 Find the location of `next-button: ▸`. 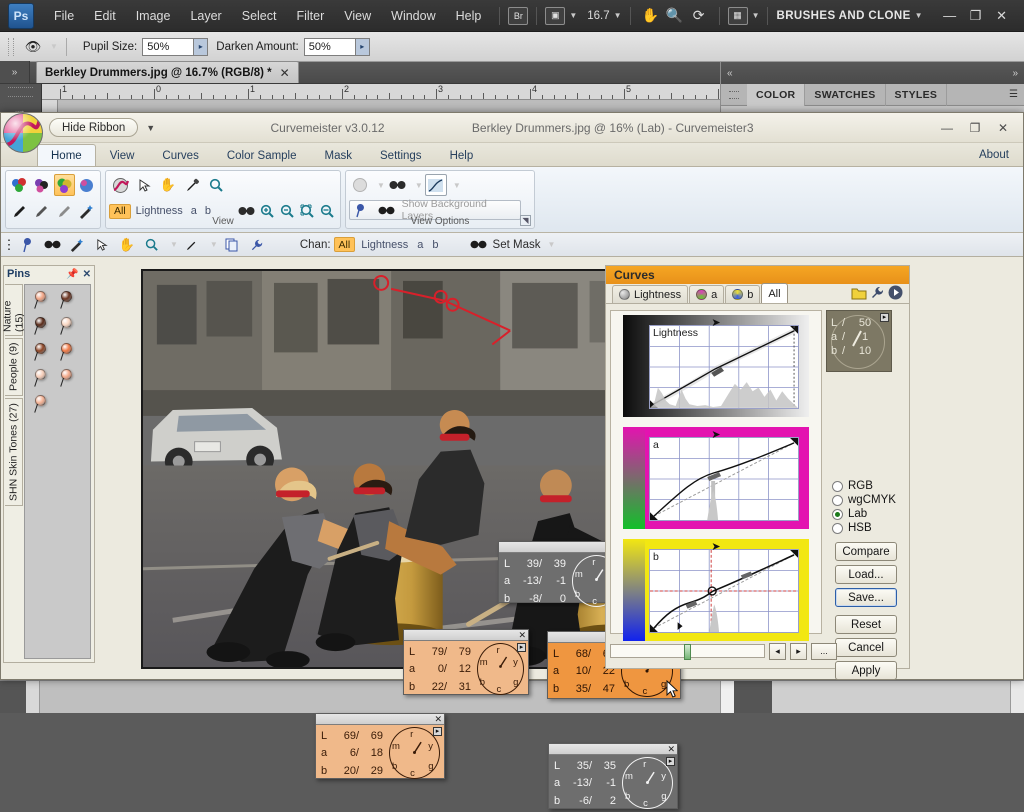

next-button: ▸ is located at coordinates (798, 651).